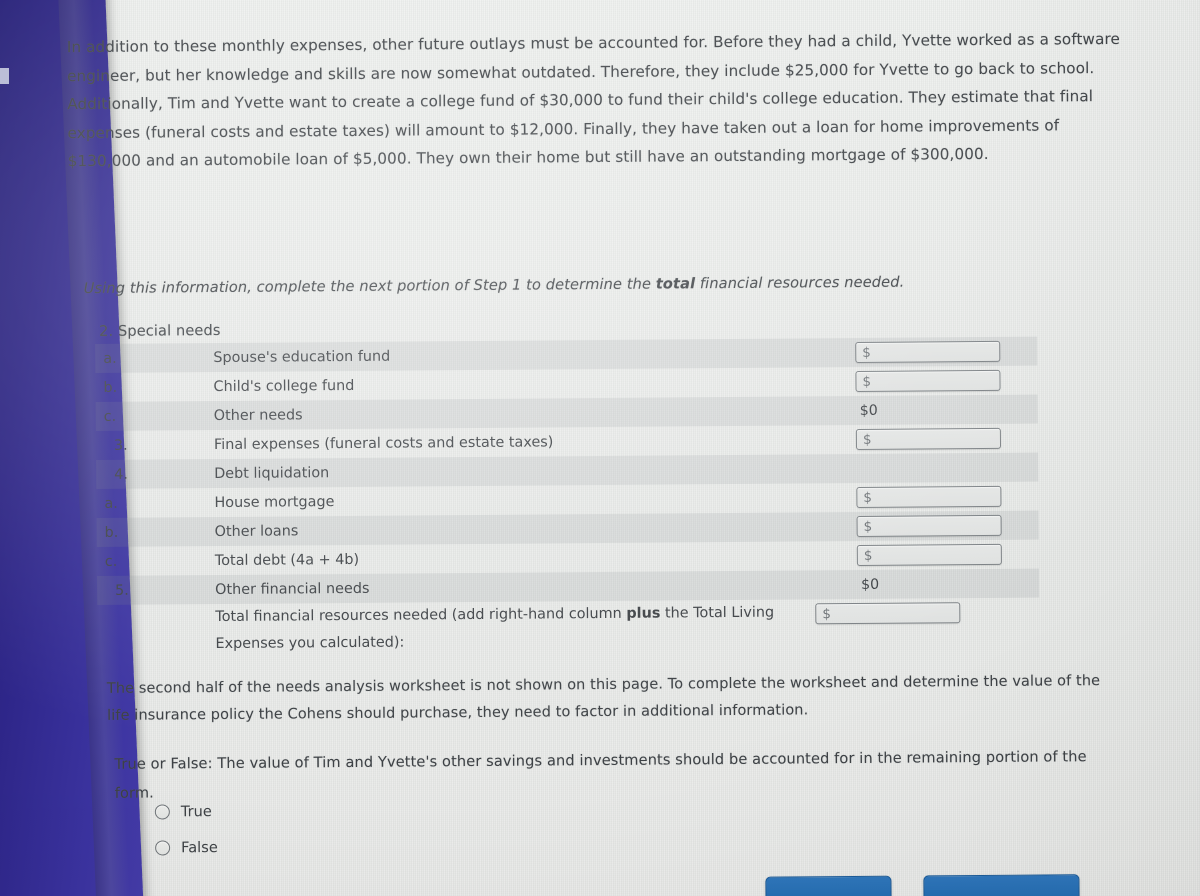  I want to click on true-false-radio-group: True False, so click(186, 829).